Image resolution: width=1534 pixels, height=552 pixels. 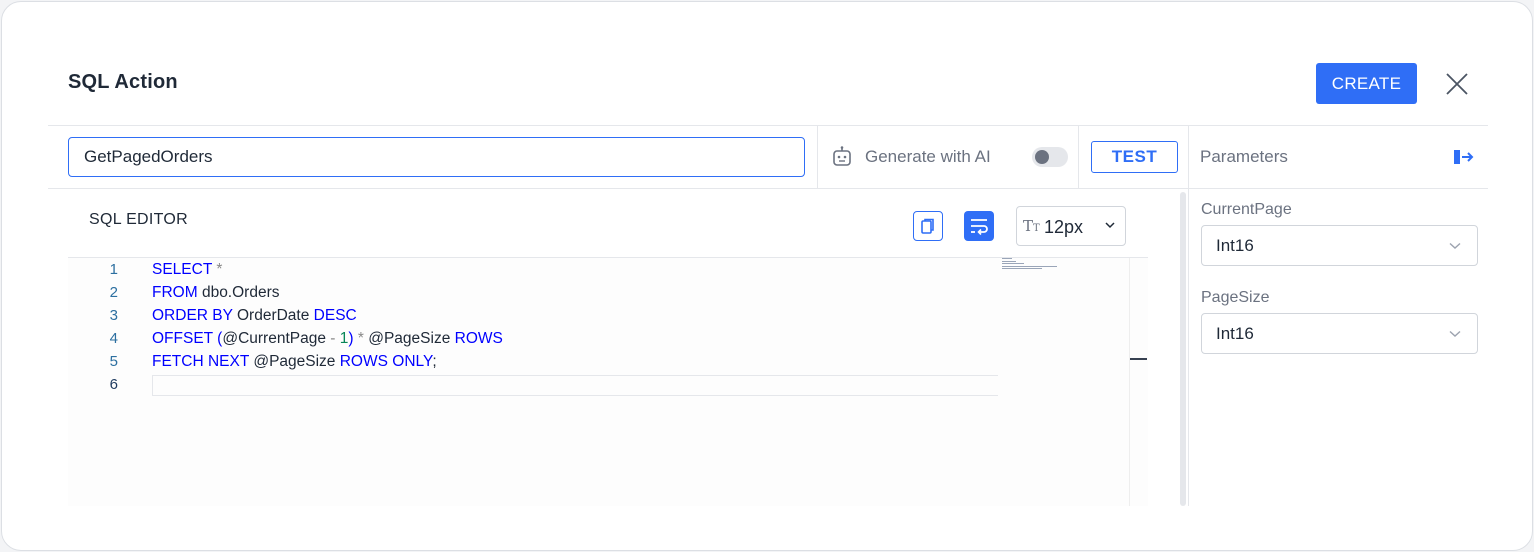 What do you see at coordinates (768, 125) in the screenshot?
I see `header-divider` at bounding box center [768, 125].